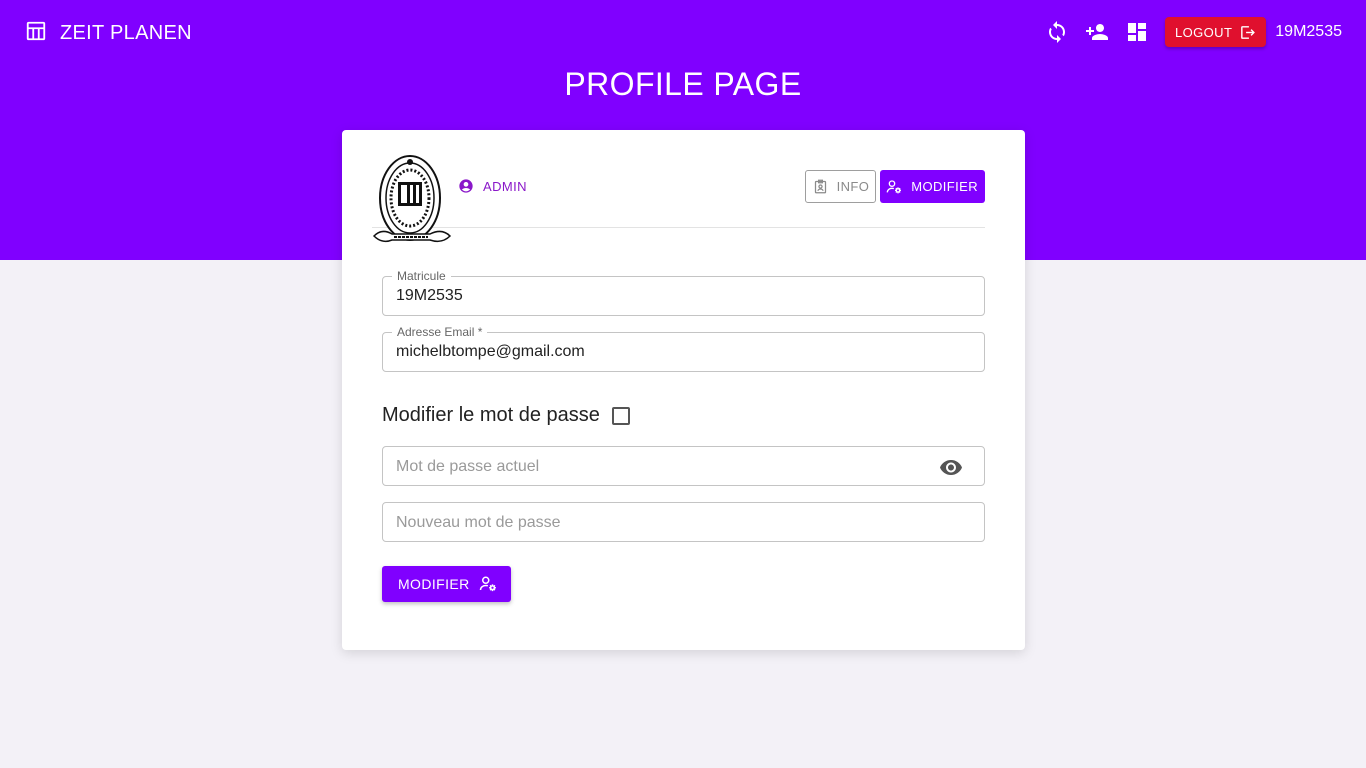 The image size is (1366, 768). What do you see at coordinates (478, 522) in the screenshot?
I see `new-password-placeholder: Nouveau mot de passe` at bounding box center [478, 522].